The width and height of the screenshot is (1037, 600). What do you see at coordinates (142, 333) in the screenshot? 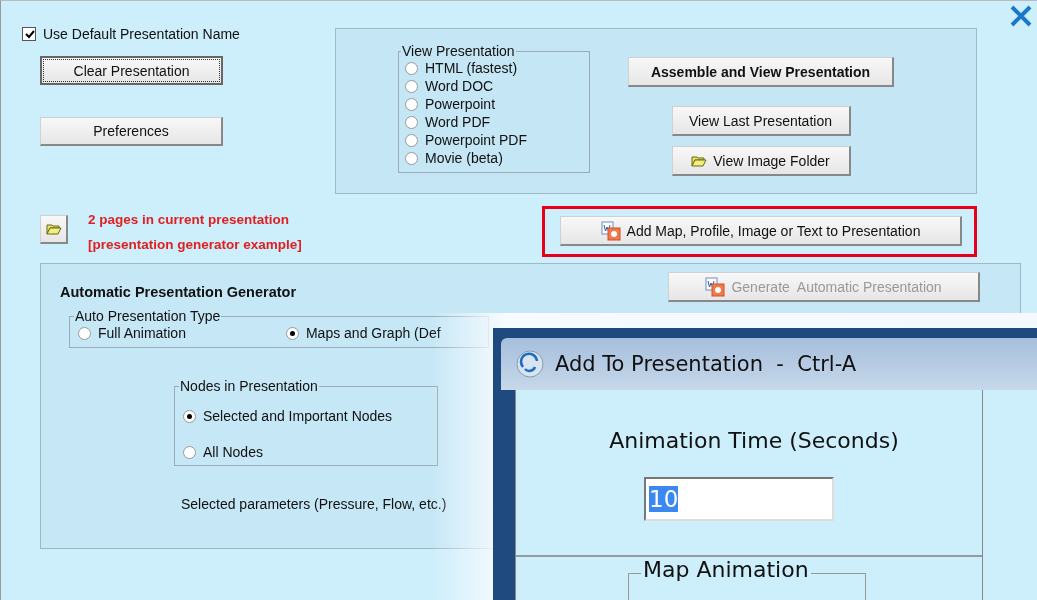
I see `radio-label: Full Animation` at bounding box center [142, 333].